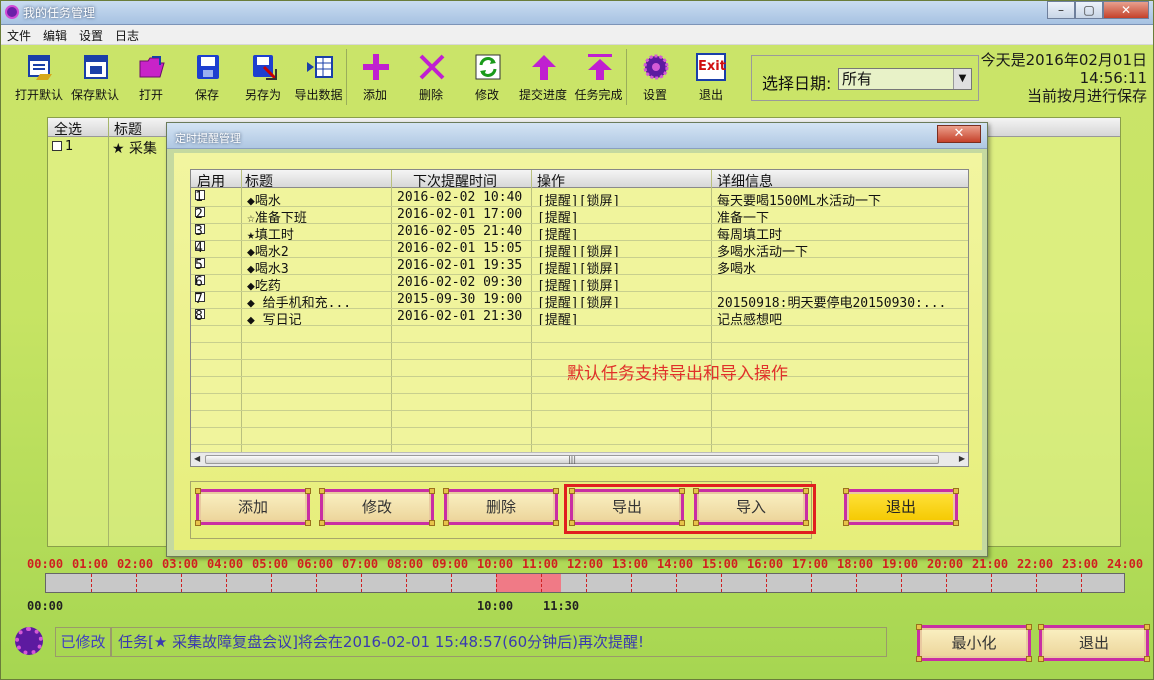 The image size is (1154, 680). Describe the element at coordinates (253, 507) in the screenshot. I see `add-task-button: 添加` at that location.